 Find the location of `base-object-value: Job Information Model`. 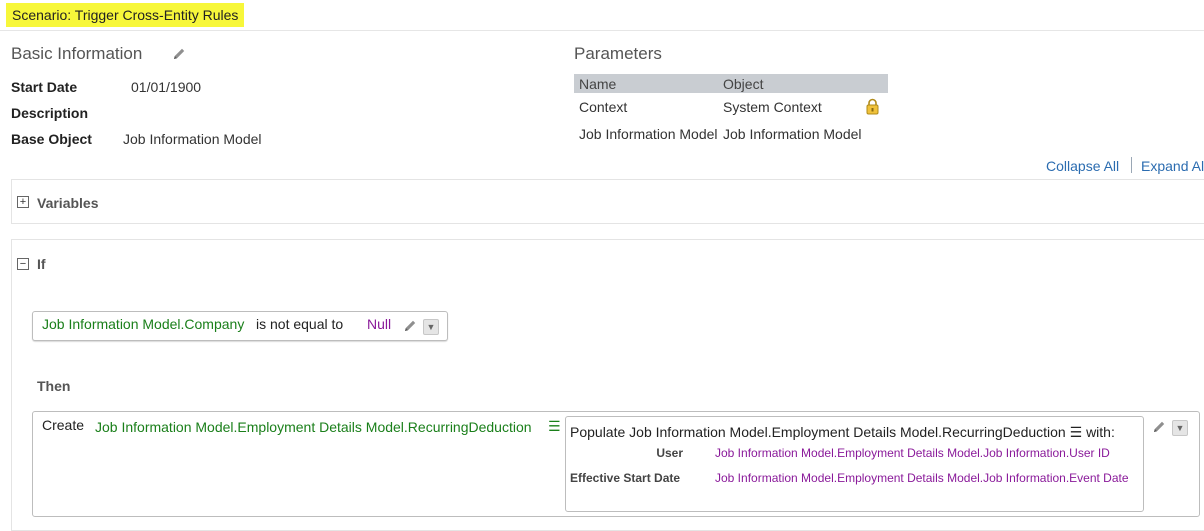

base-object-value: Job Information Model is located at coordinates (192, 139).